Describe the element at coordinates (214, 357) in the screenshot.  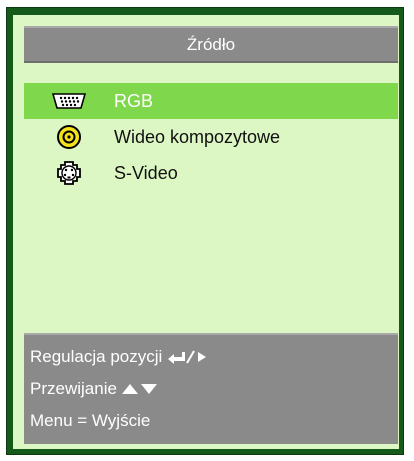
I see `hint-adjust: Regulacja pozycji` at that location.